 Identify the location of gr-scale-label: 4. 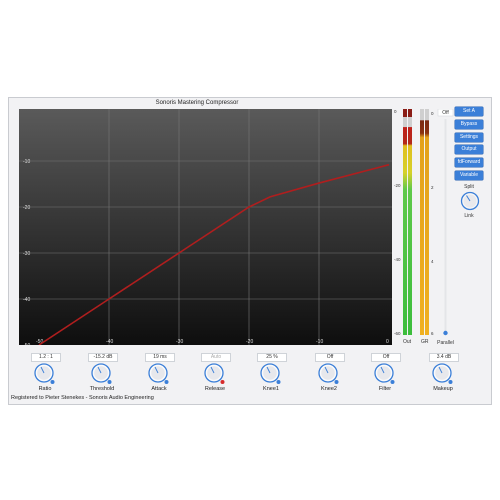
(432, 261).